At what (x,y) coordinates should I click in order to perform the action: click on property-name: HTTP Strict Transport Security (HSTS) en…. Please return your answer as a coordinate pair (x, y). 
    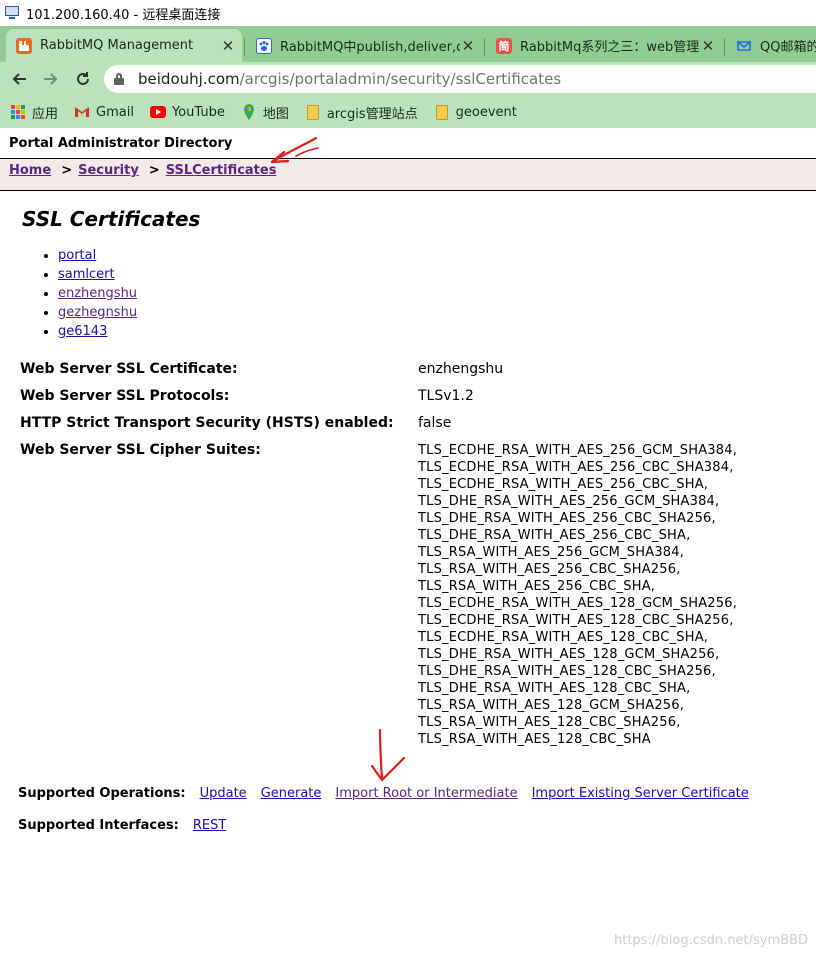
    Looking at the image, I should click on (207, 423).